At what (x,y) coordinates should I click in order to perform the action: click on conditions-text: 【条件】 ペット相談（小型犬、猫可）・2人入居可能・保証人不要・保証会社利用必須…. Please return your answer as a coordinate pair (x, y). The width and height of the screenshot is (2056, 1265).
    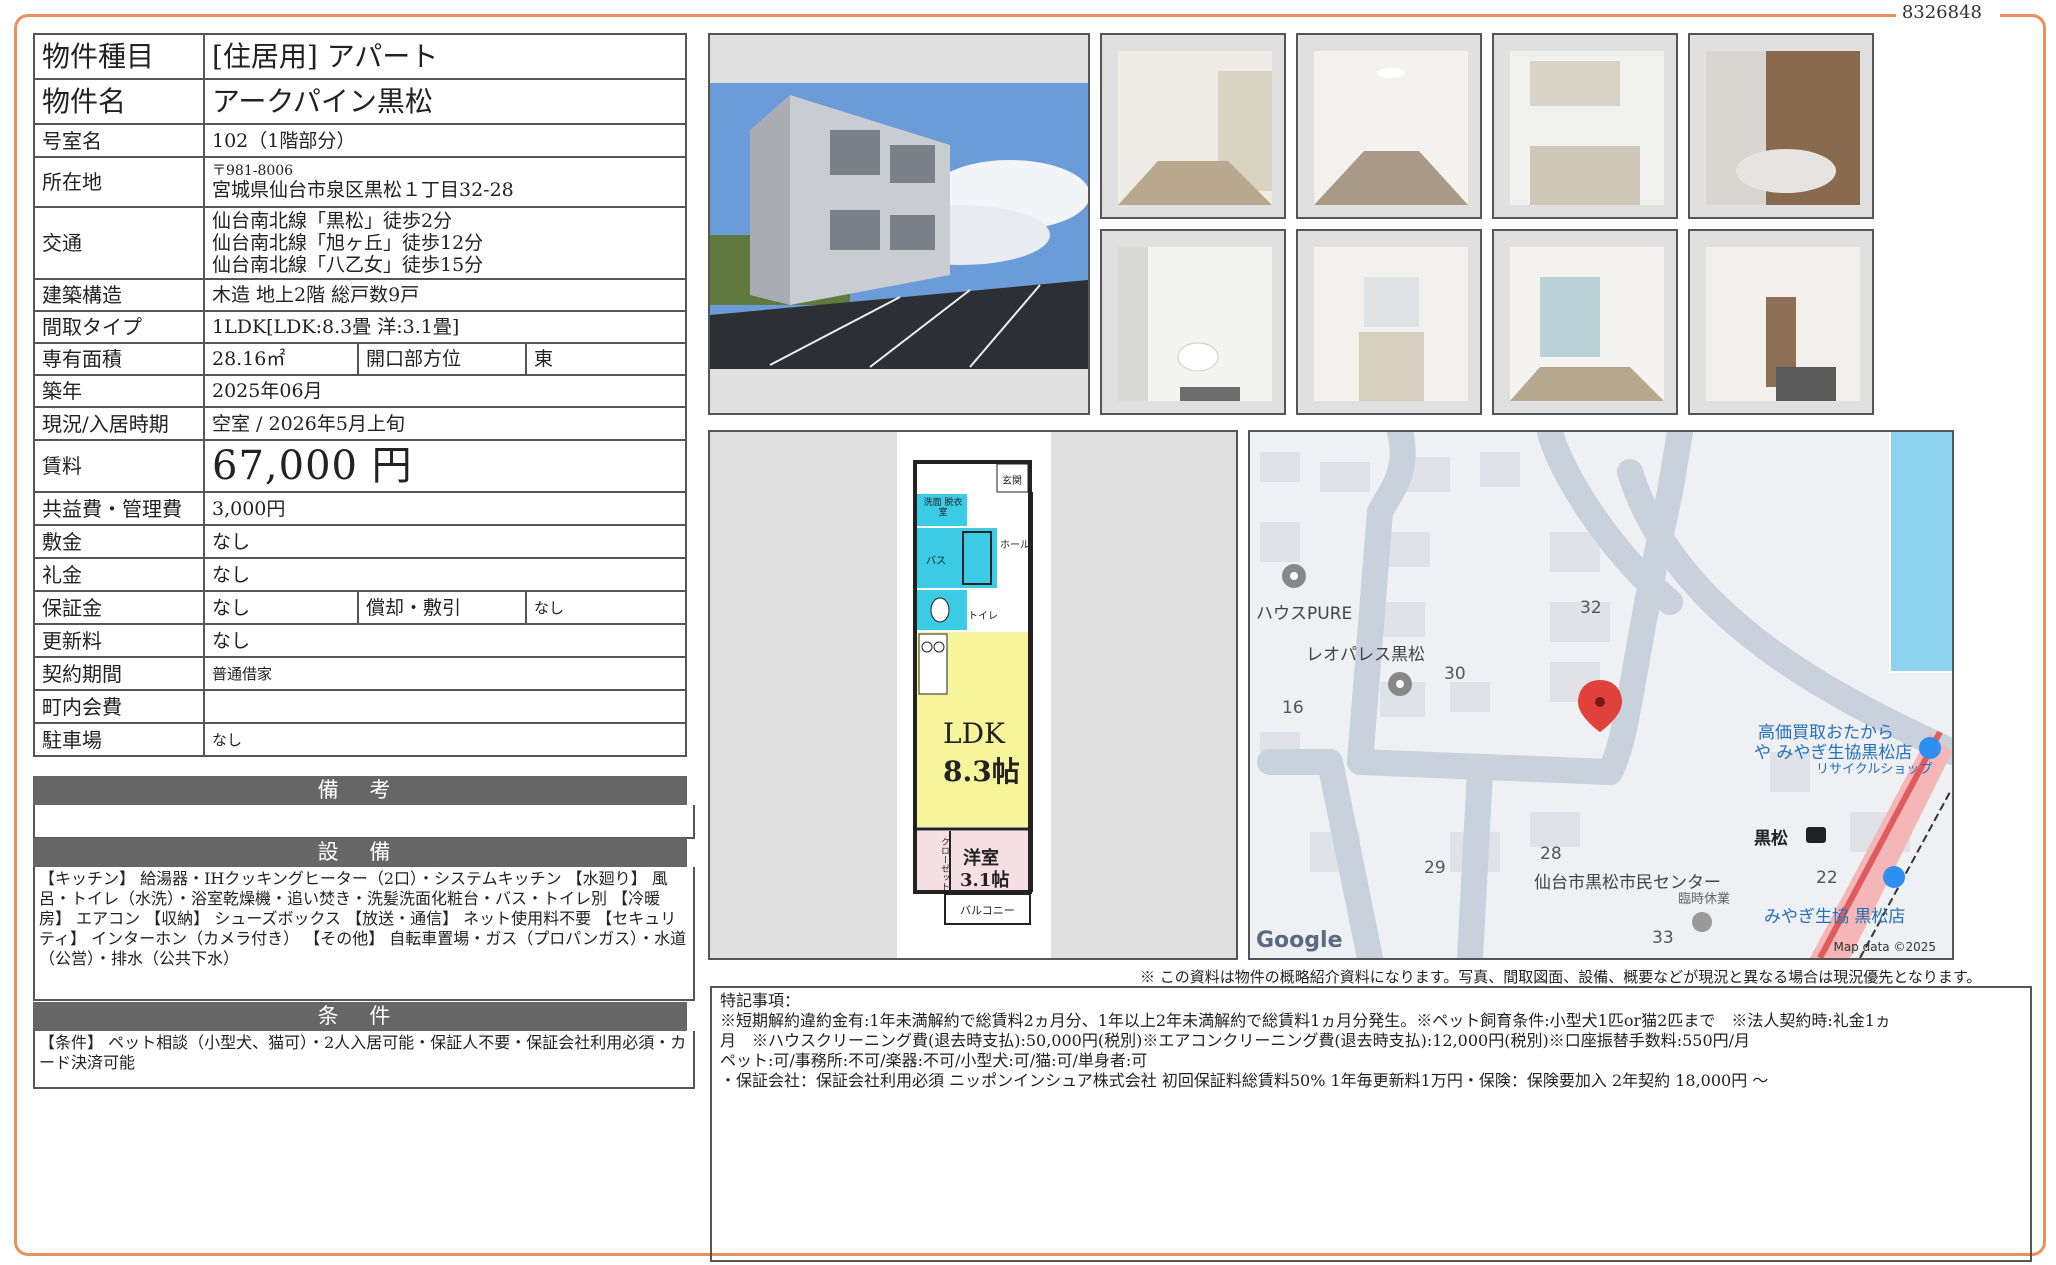
    Looking at the image, I should click on (364, 1060).